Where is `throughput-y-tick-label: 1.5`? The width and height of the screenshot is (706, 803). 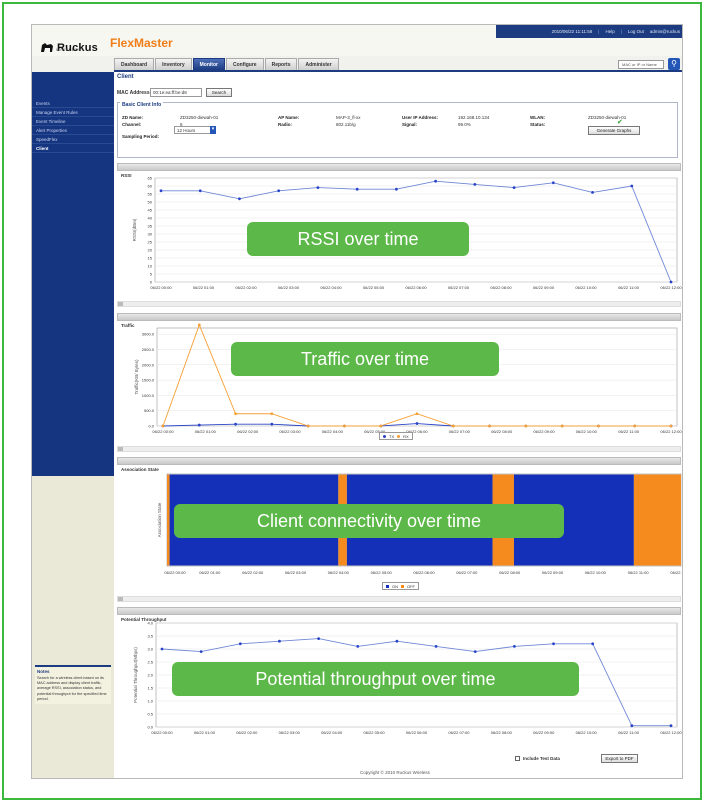
throughput-y-tick-label: 1.5 is located at coordinates (150, 688).